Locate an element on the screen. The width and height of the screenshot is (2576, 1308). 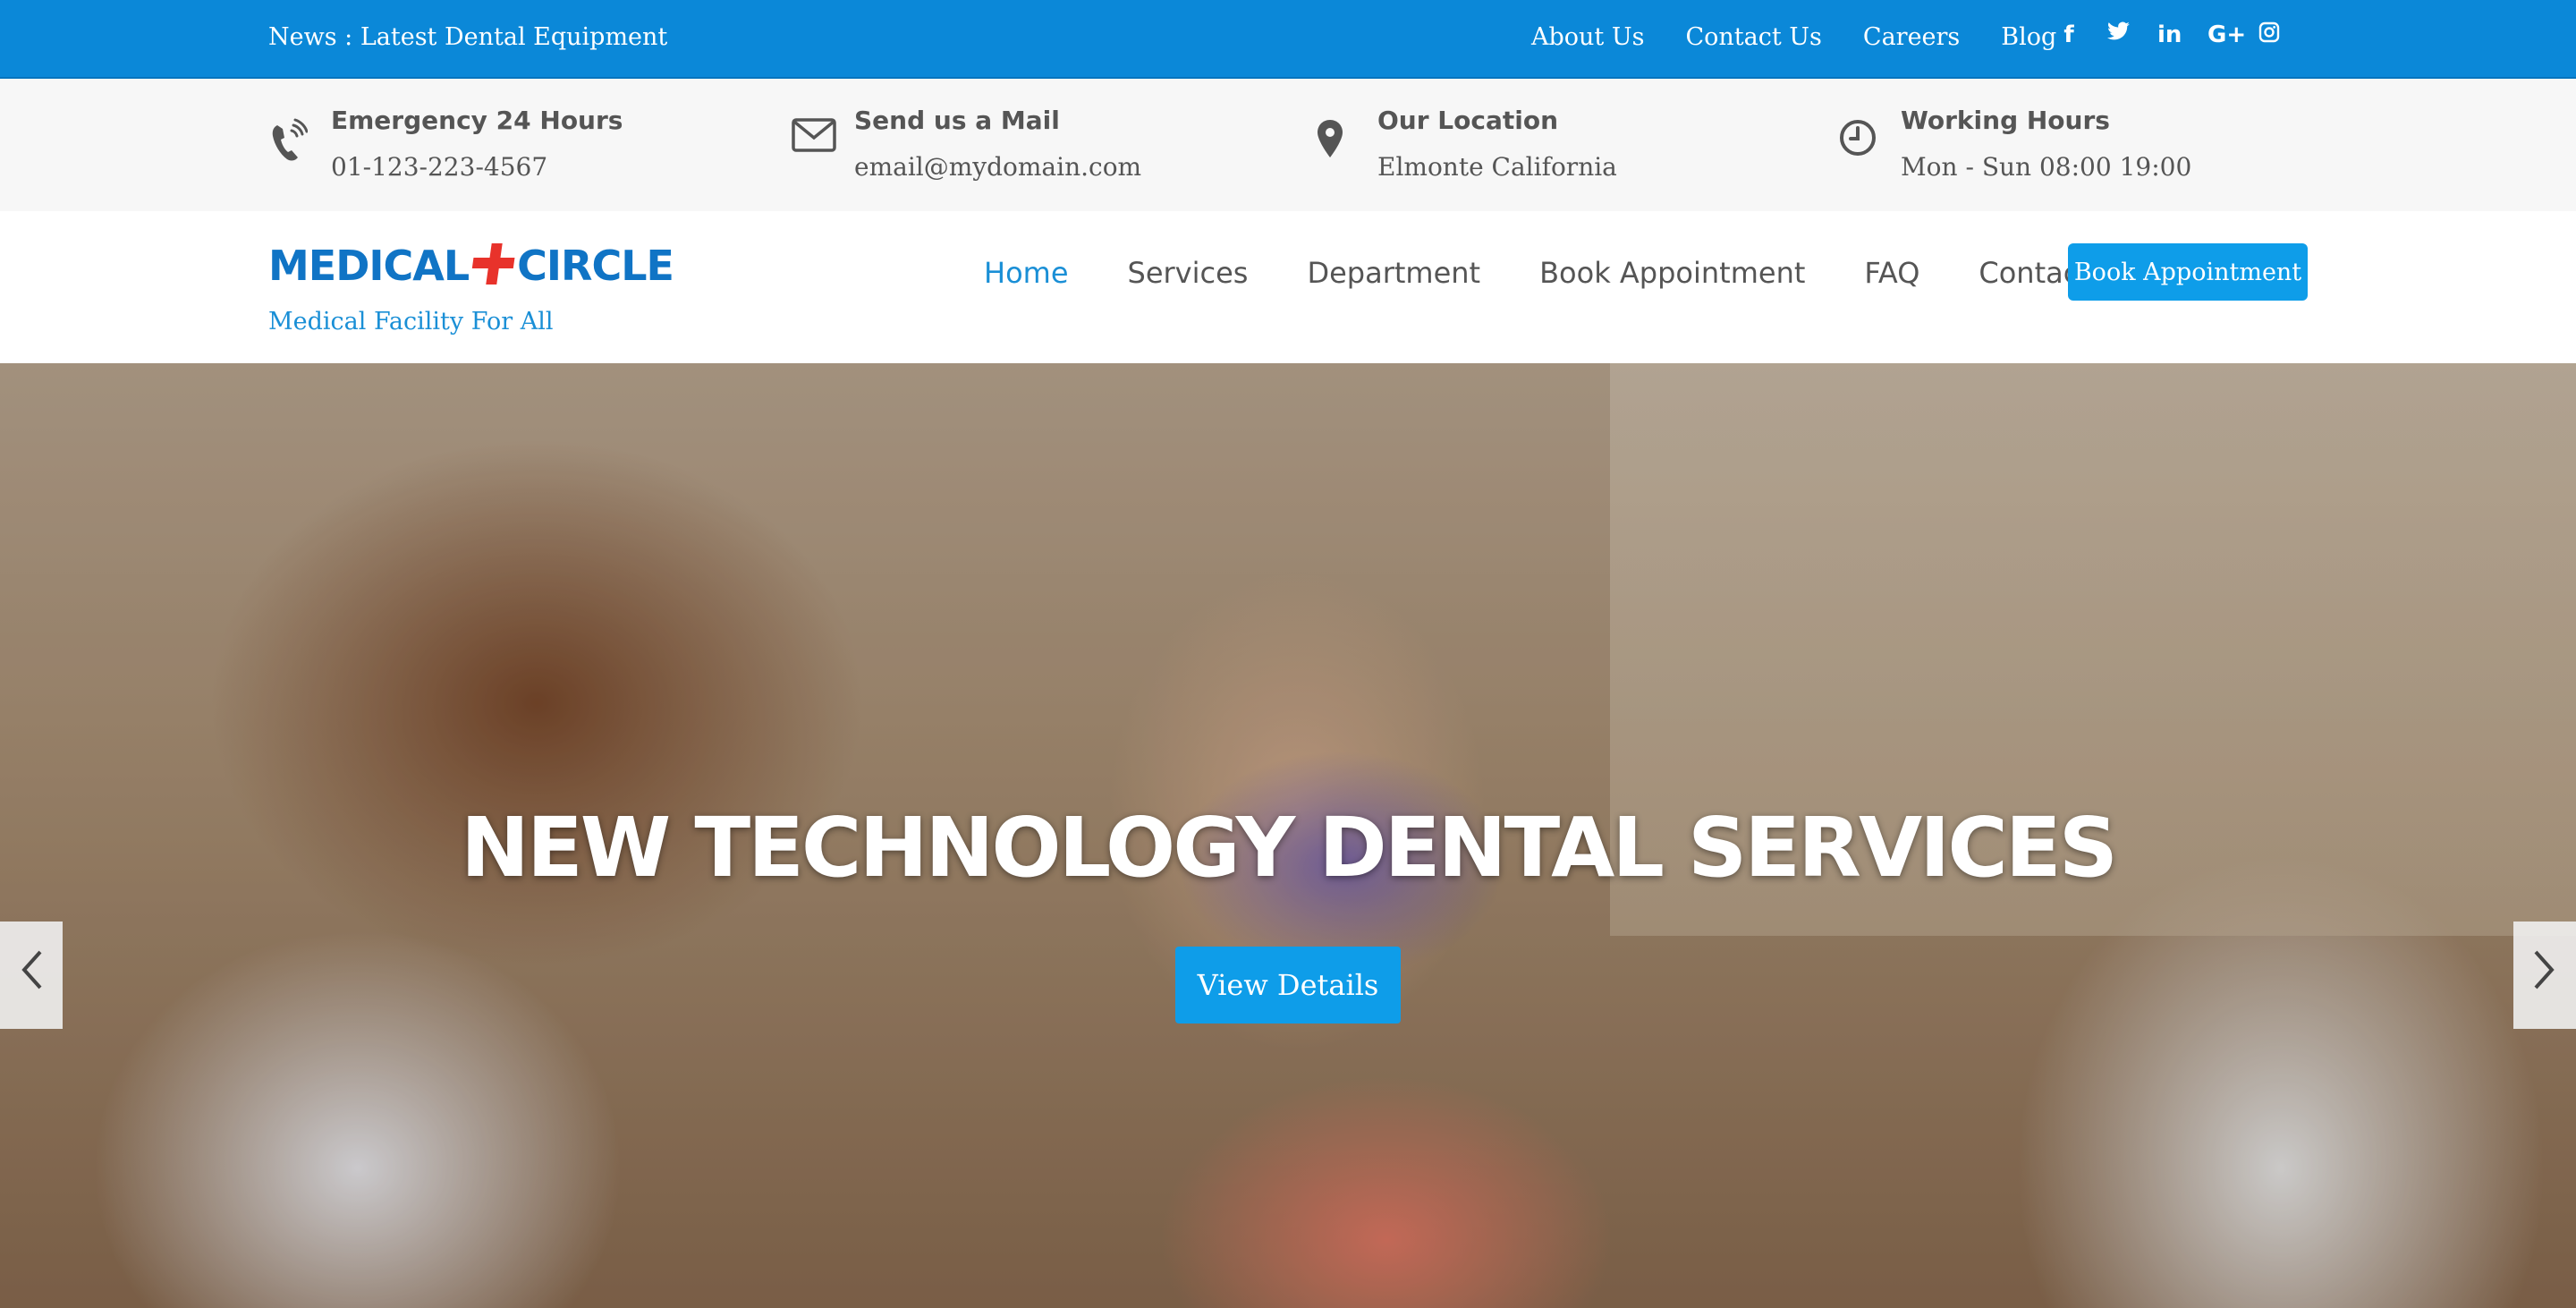
chevron-left-icon is located at coordinates (31, 976).